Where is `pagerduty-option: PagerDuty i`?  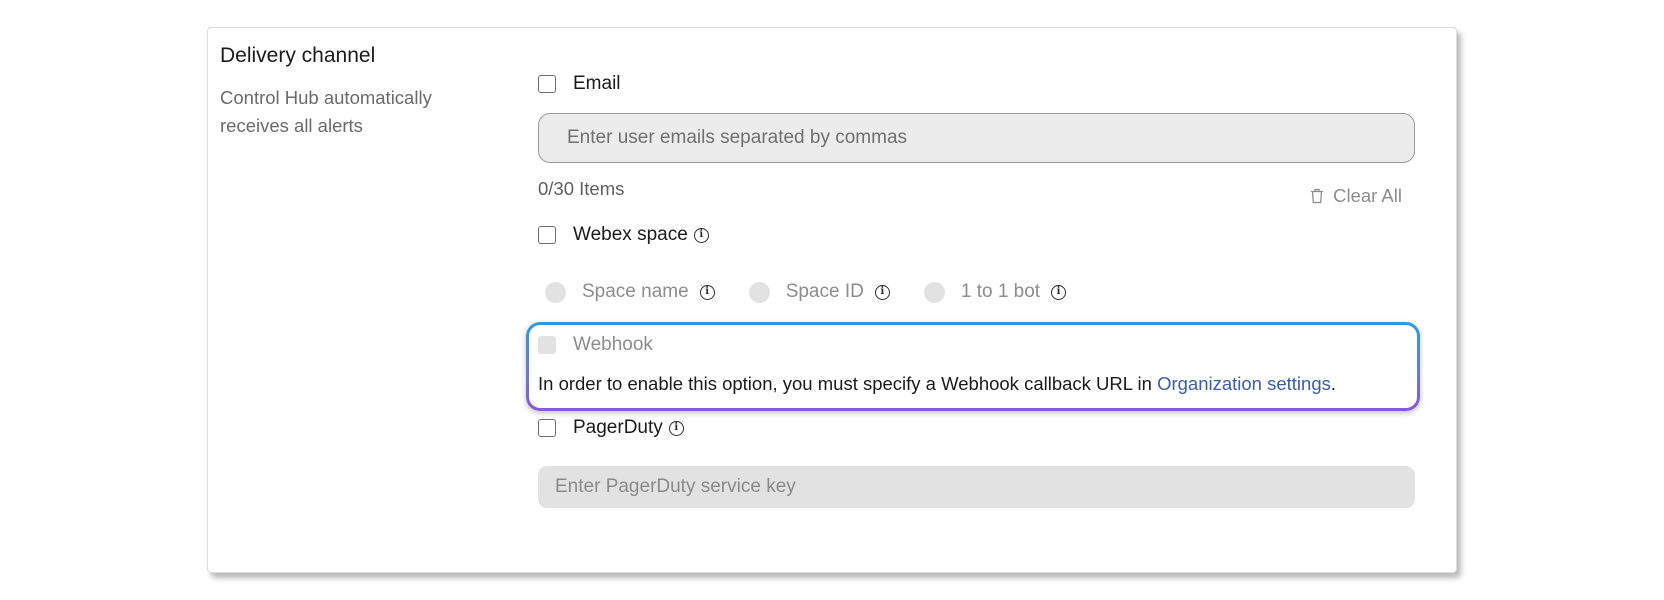
pagerduty-option: PagerDuty i is located at coordinates (611, 428).